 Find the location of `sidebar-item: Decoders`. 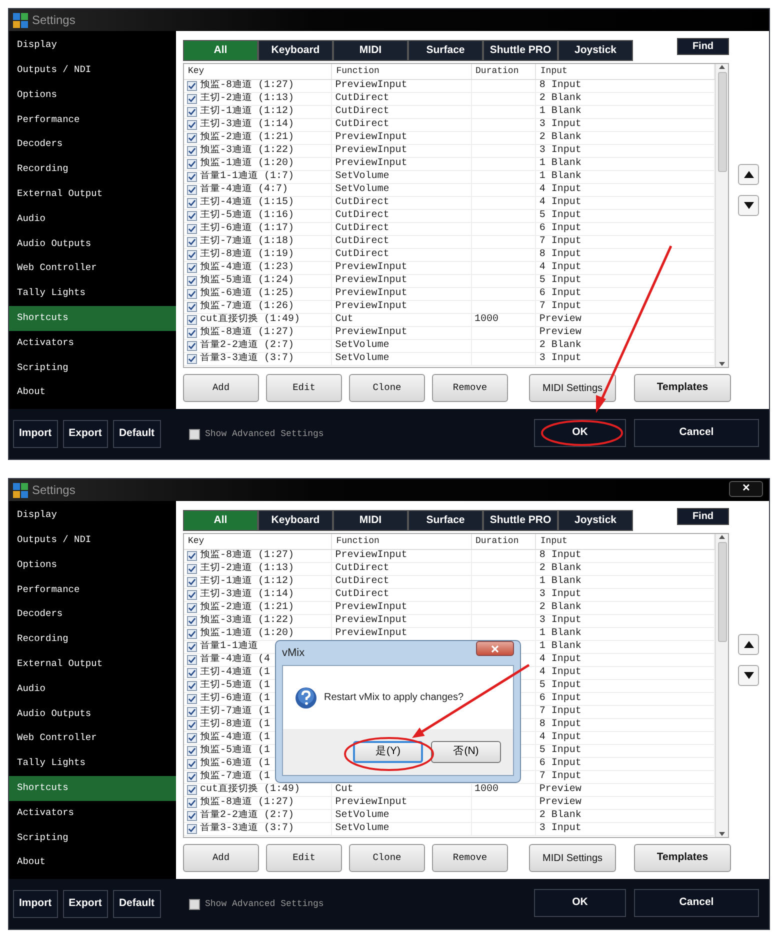

sidebar-item: Decoders is located at coordinates (92, 144).